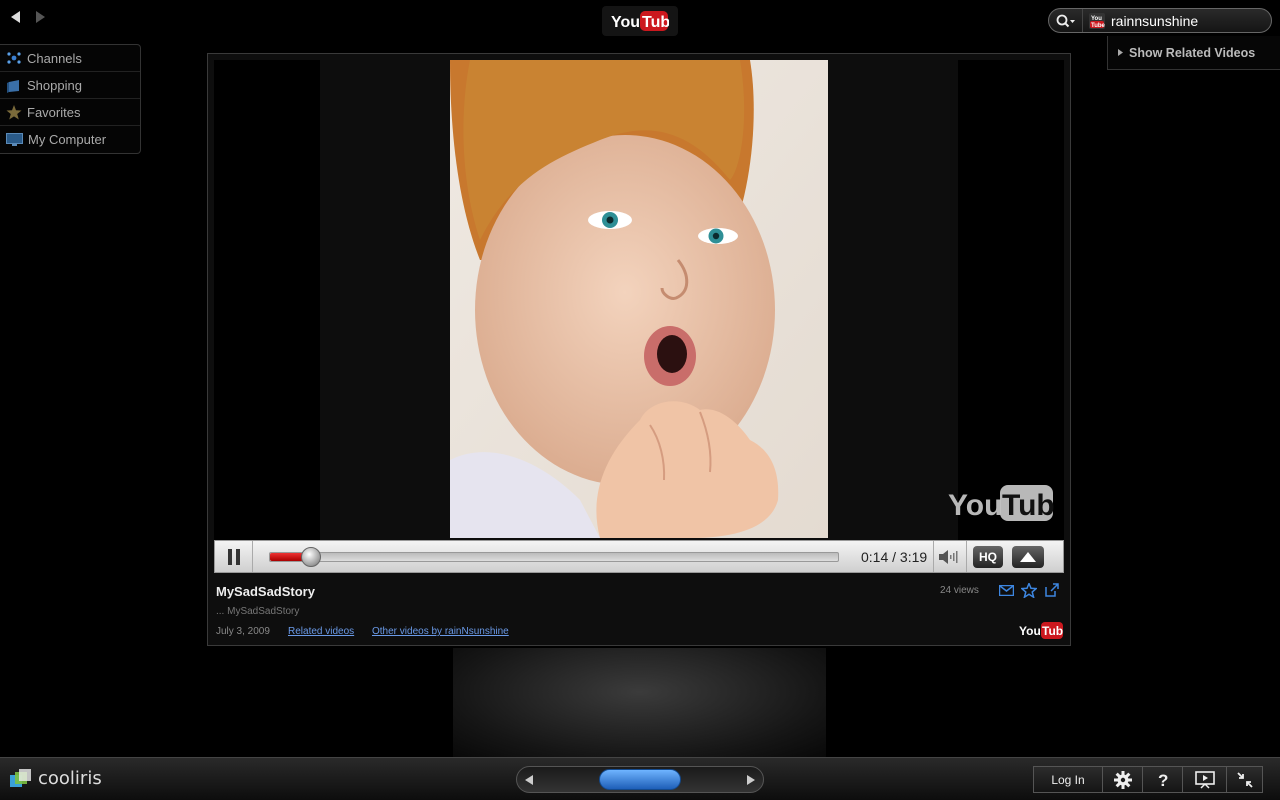  What do you see at coordinates (14, 111) in the screenshot?
I see `star-icon` at bounding box center [14, 111].